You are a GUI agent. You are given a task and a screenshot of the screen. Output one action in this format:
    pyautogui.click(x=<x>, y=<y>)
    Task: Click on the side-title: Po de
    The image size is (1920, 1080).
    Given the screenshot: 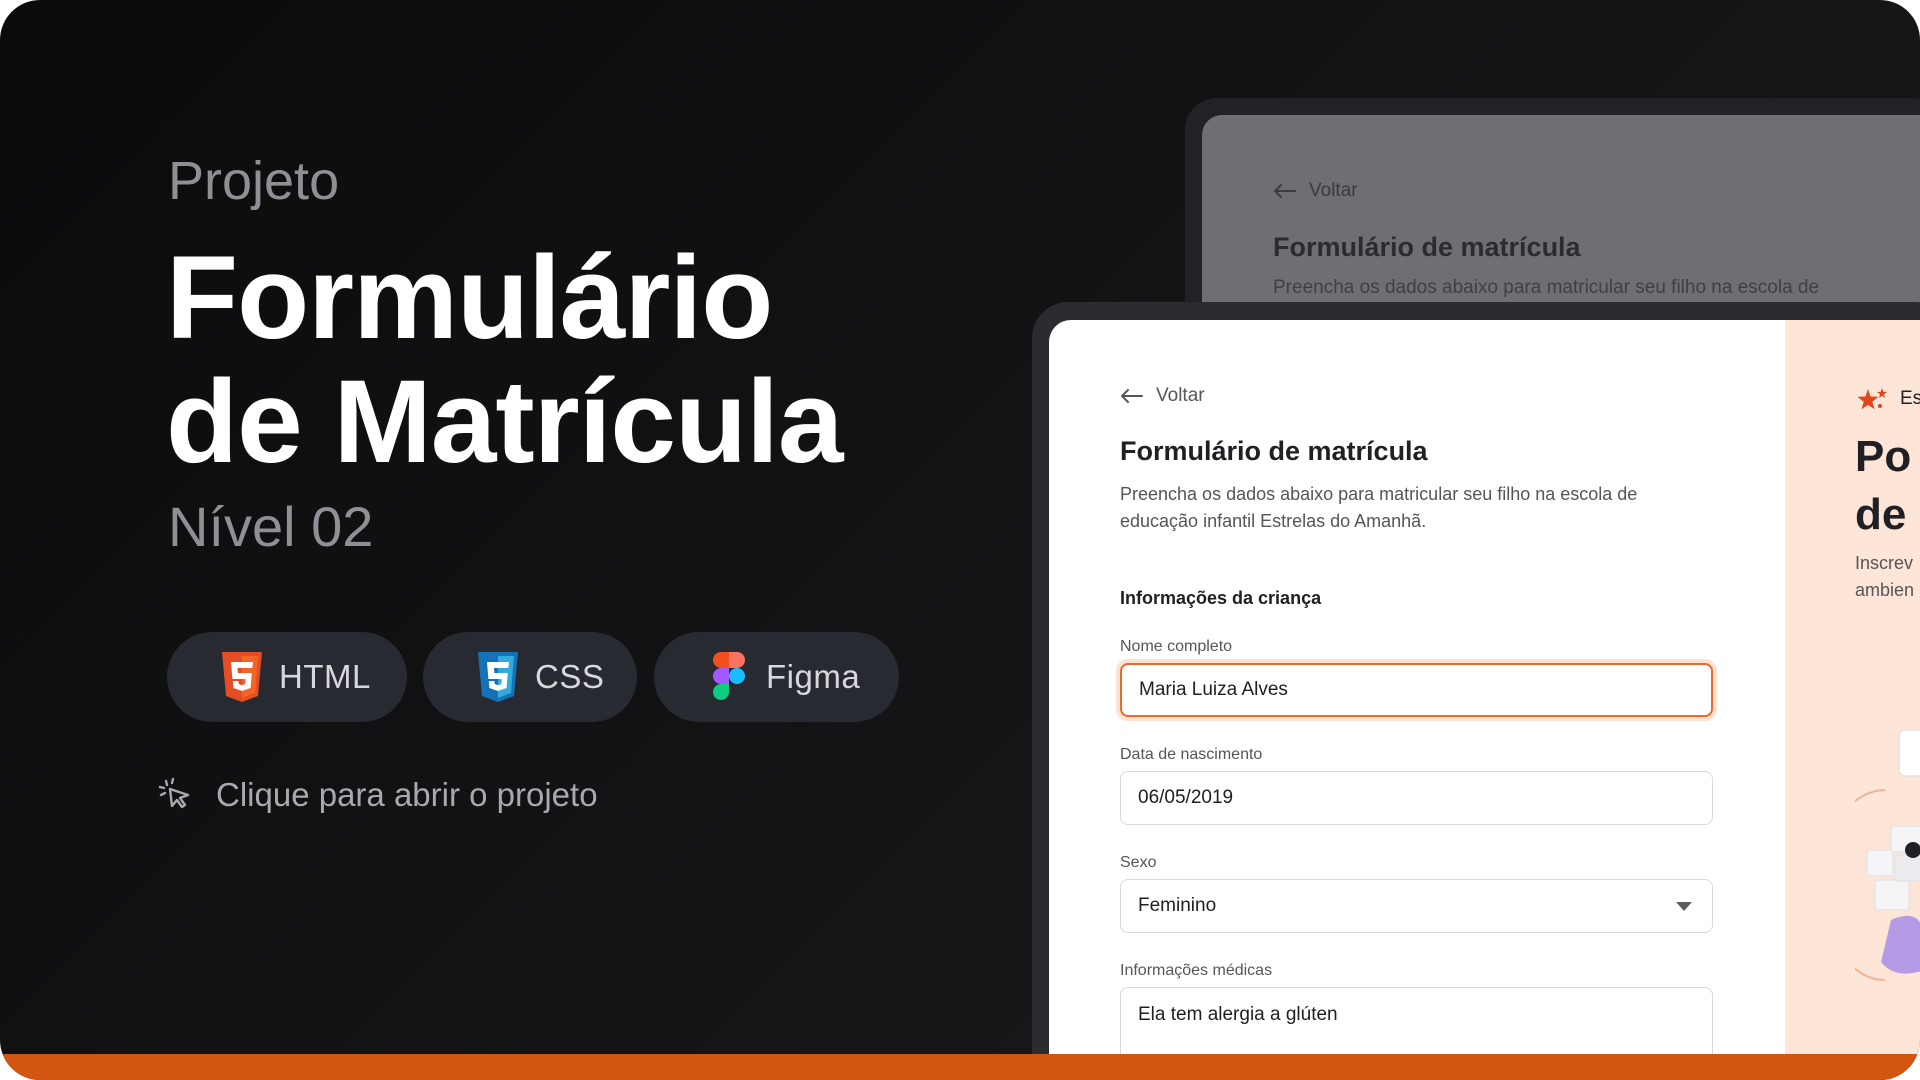 What is the action you would take?
    pyautogui.click(x=1883, y=486)
    